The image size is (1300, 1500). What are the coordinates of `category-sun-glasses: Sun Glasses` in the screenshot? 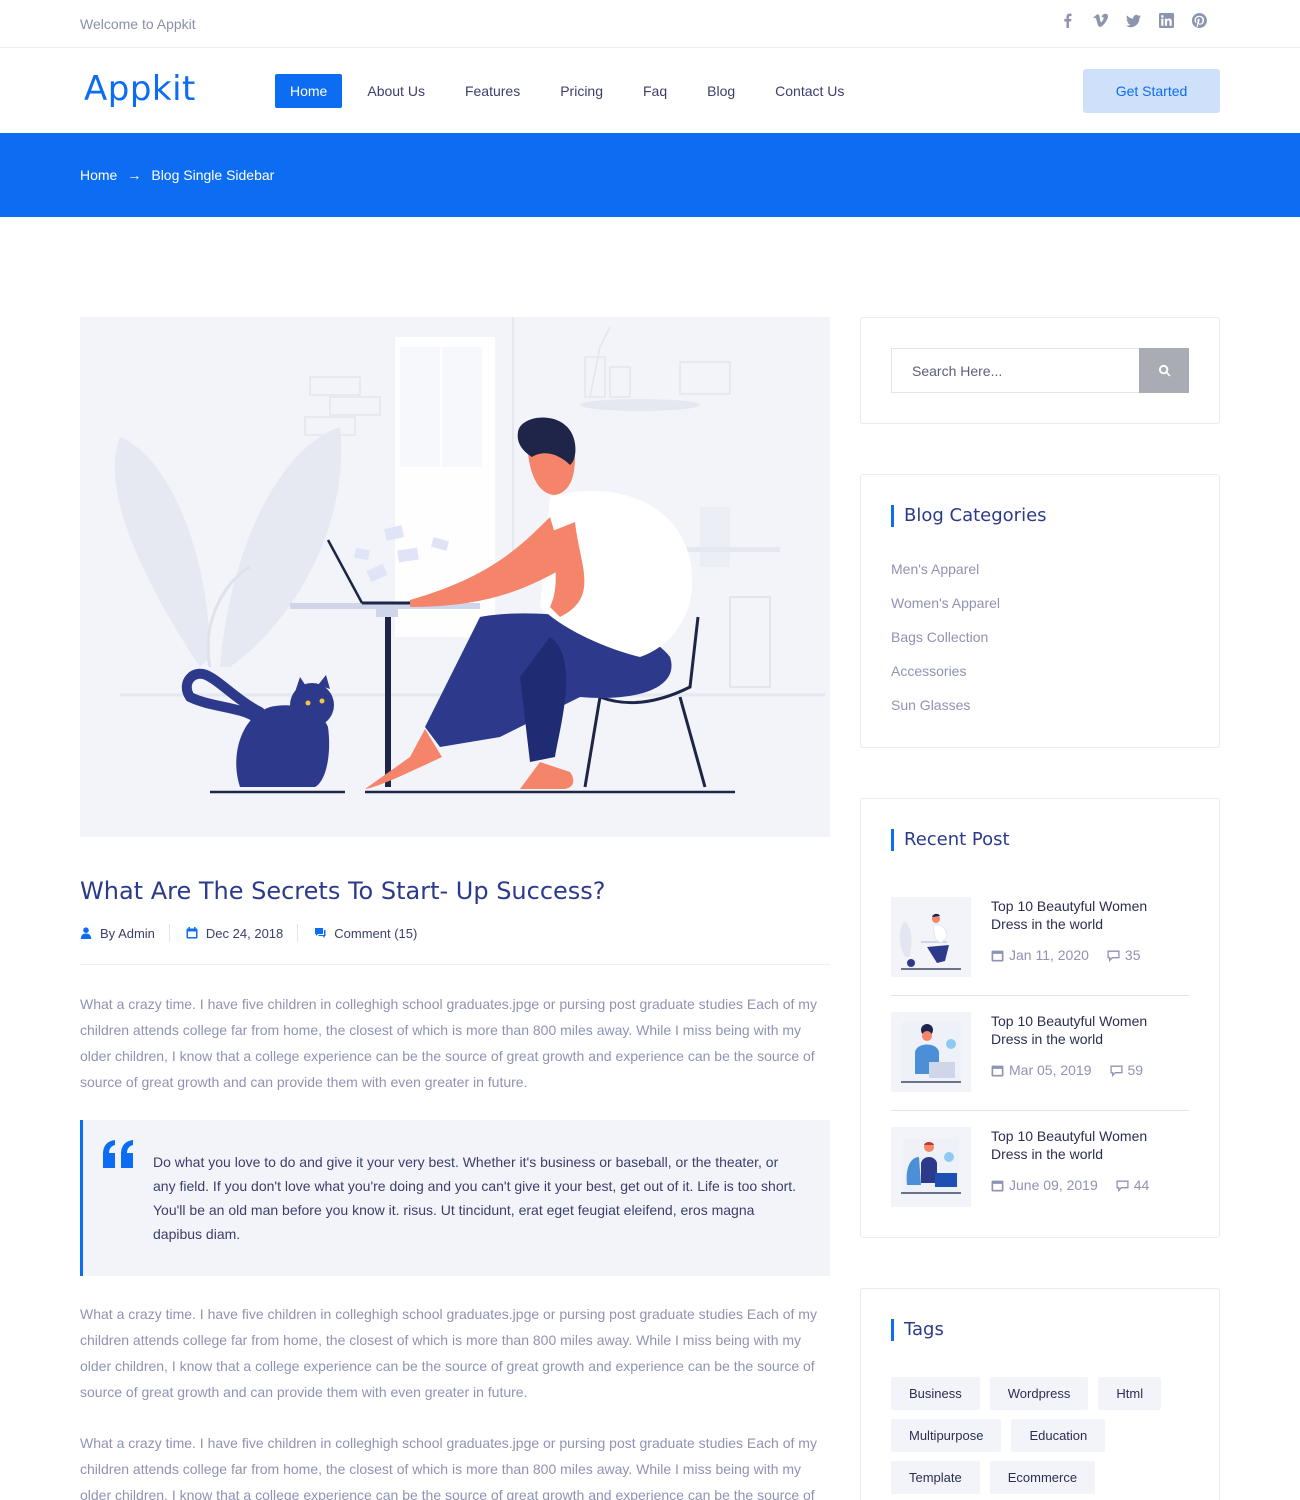 It's located at (945, 712).